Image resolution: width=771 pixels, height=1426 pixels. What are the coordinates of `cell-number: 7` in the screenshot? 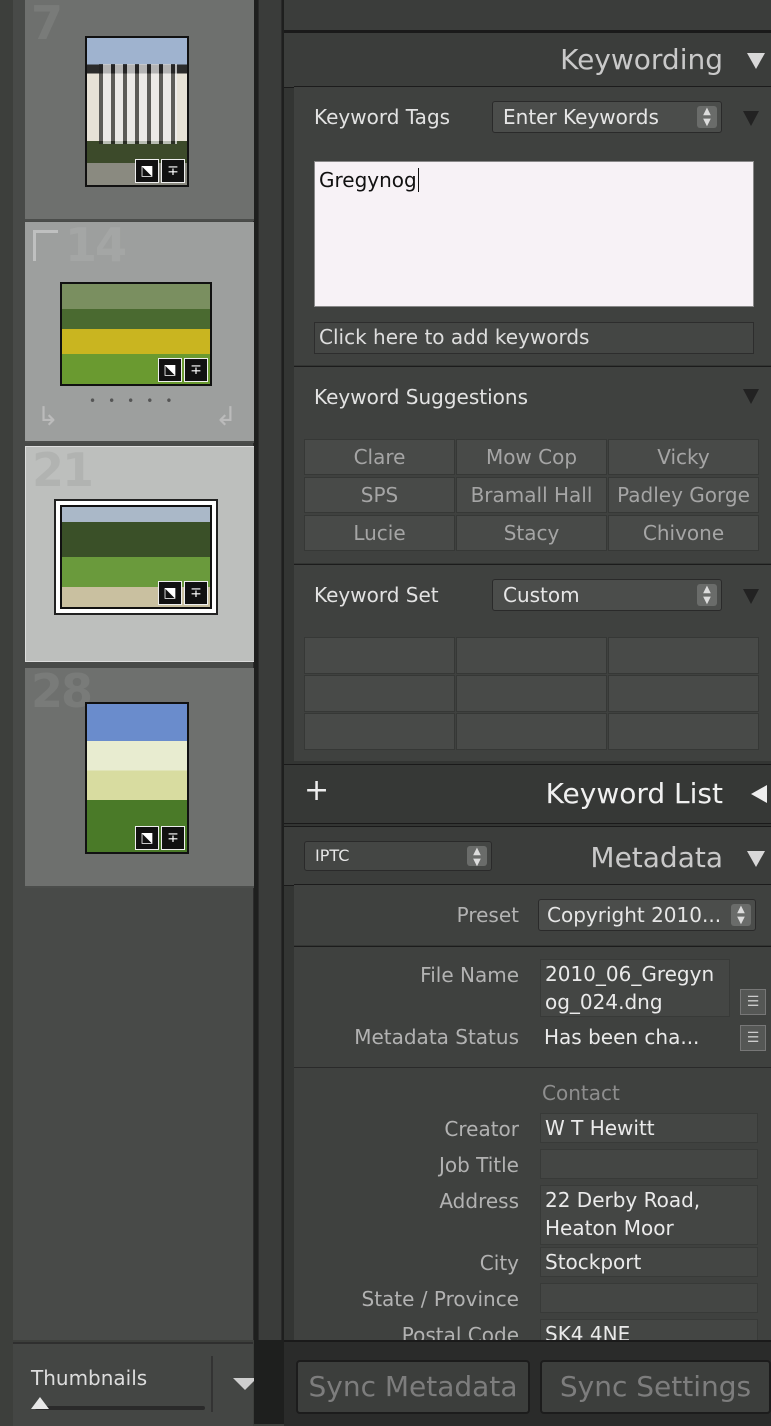 It's located at (47, 25).